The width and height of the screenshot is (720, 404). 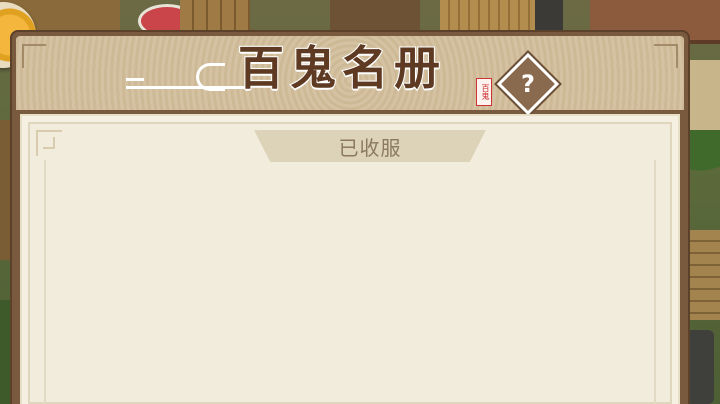 What do you see at coordinates (549, 17) in the screenshot?
I see `shop-sign` at bounding box center [549, 17].